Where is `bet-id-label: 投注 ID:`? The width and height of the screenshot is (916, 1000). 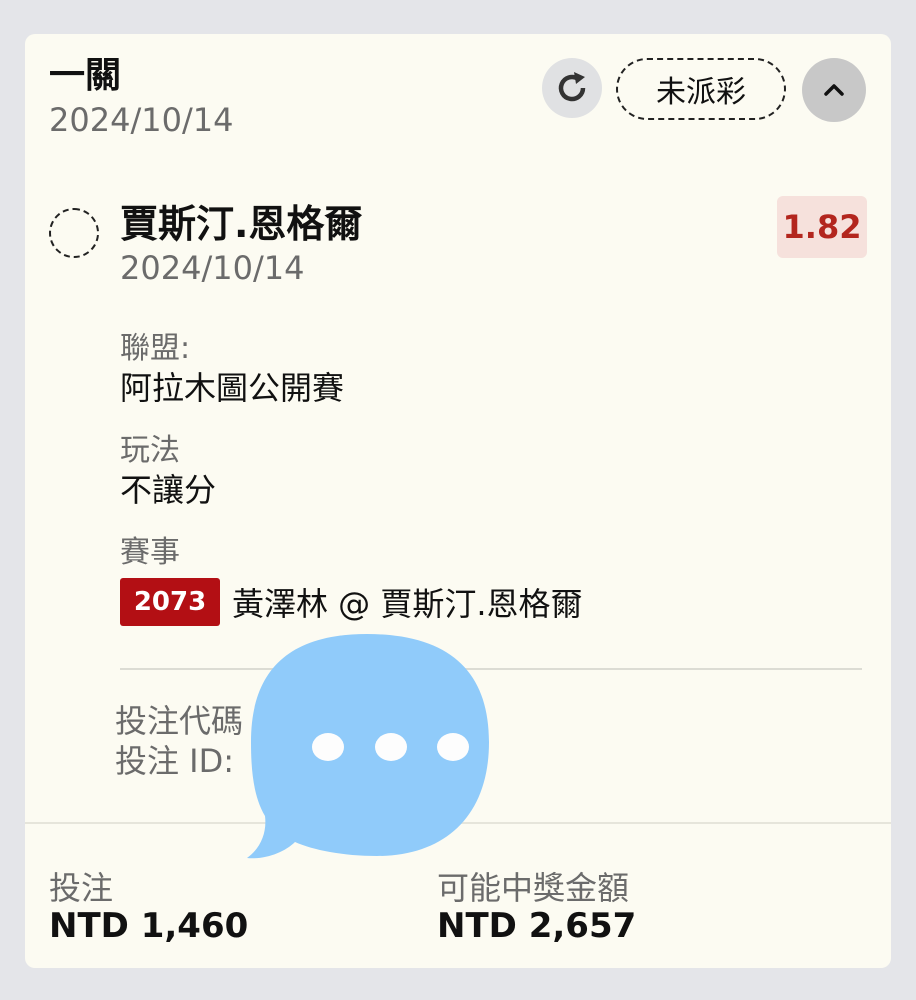 bet-id-label: 投注 ID: is located at coordinates (175, 761).